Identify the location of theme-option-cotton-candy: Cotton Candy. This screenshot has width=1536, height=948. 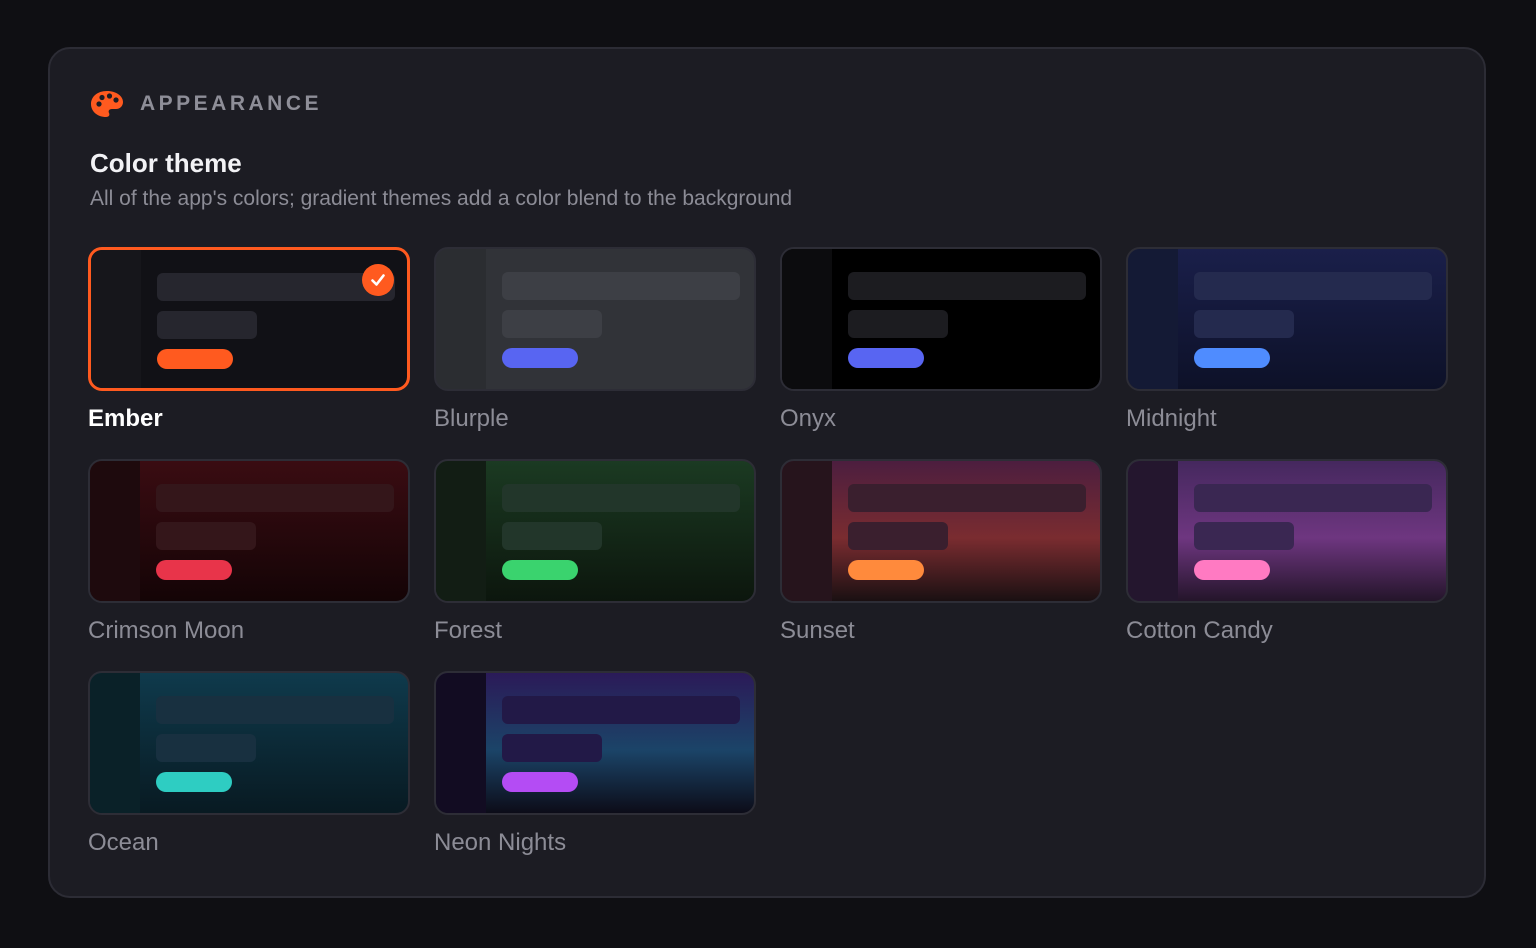
(1287, 552).